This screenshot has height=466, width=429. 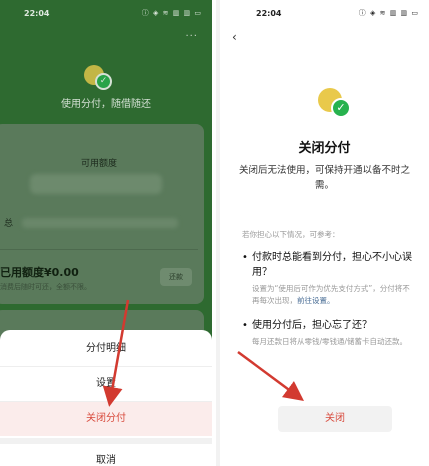 What do you see at coordinates (45, 287) in the screenshot?
I see `used-limit-note: 消费后随时可还，全额不限。` at bounding box center [45, 287].